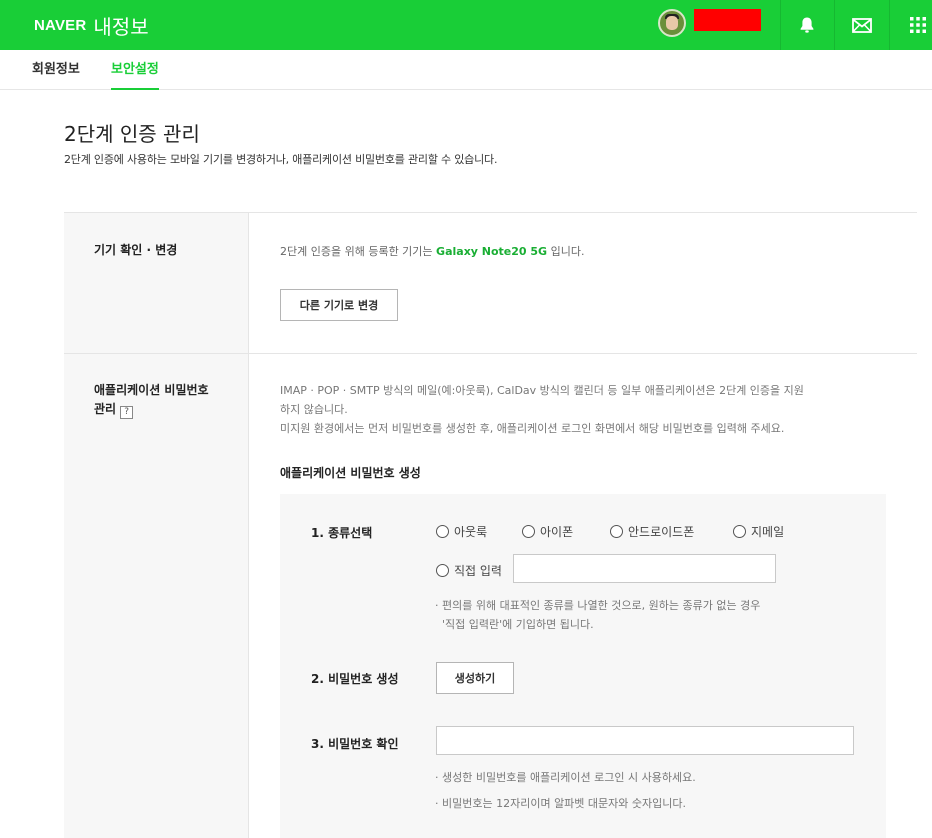  I want to click on username-redacted: 사용자, so click(727, 20).